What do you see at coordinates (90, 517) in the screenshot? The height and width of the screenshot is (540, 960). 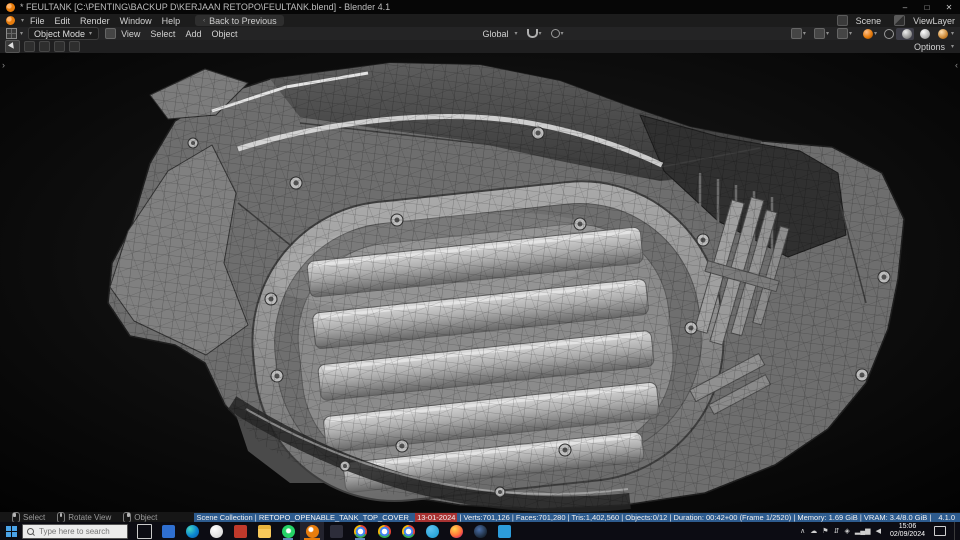 I see `hint-rotate-label: Rotate View` at bounding box center [90, 517].